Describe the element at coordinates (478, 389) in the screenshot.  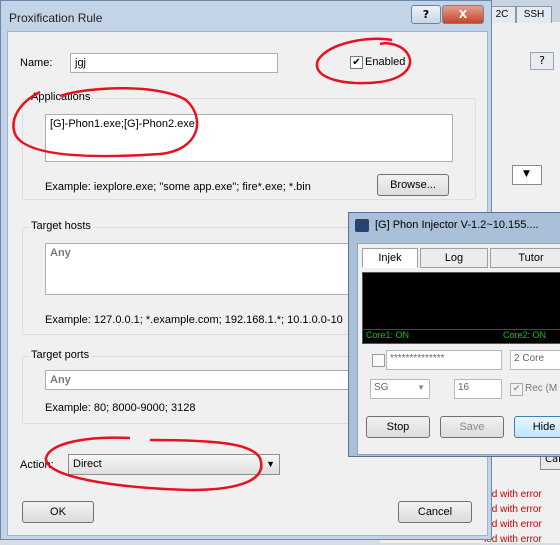
I see `number-input: 16` at that location.